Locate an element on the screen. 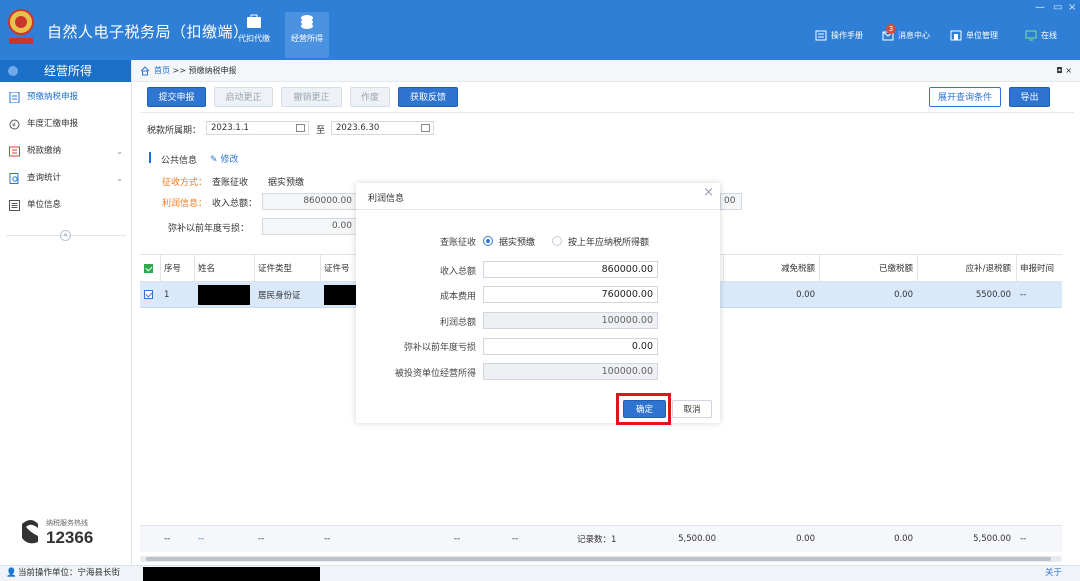  void-button: 作废 is located at coordinates (370, 97).